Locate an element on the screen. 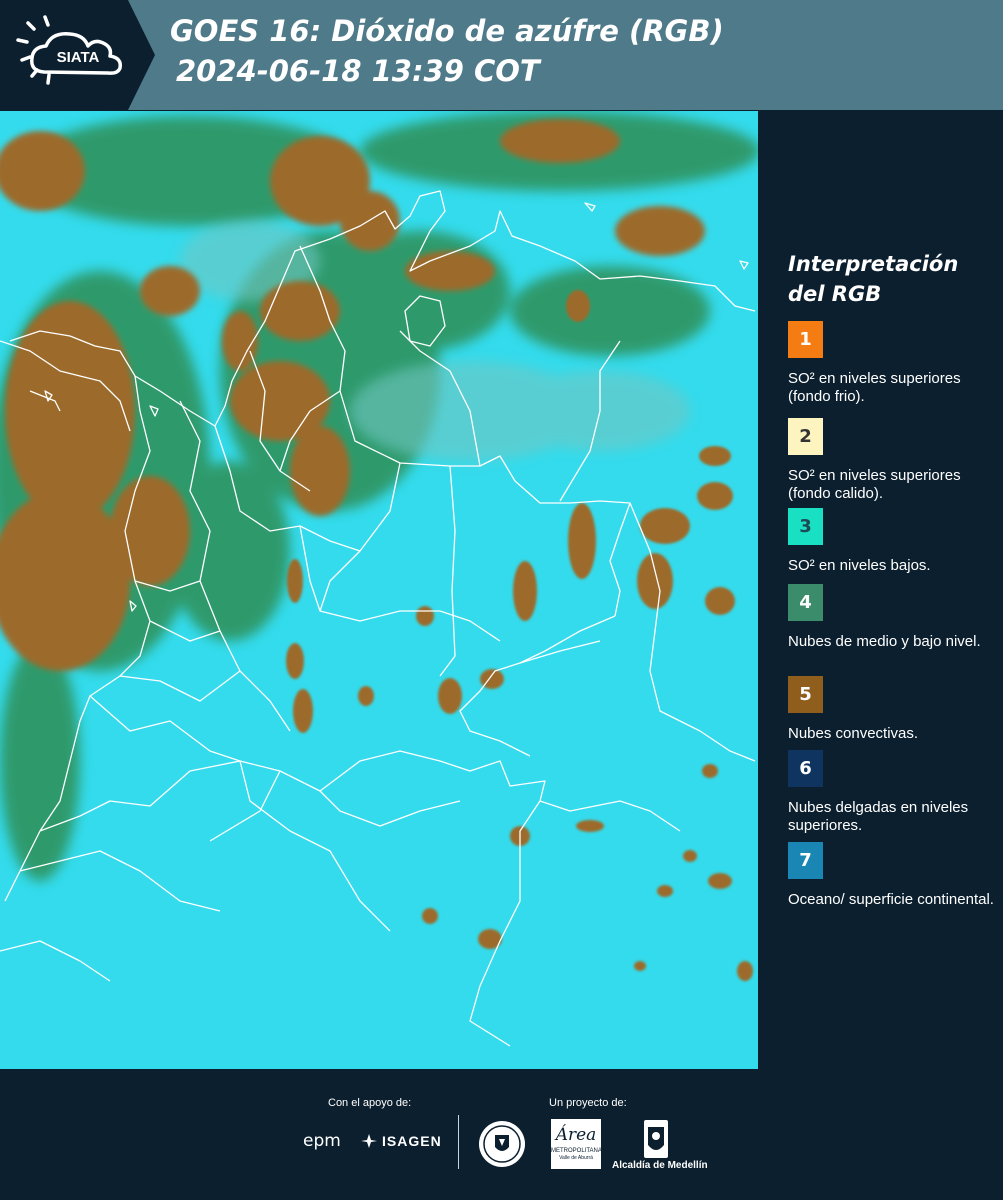 The height and width of the screenshot is (1200, 1003). alcaldia-shield-icon is located at coordinates (656, 1139).